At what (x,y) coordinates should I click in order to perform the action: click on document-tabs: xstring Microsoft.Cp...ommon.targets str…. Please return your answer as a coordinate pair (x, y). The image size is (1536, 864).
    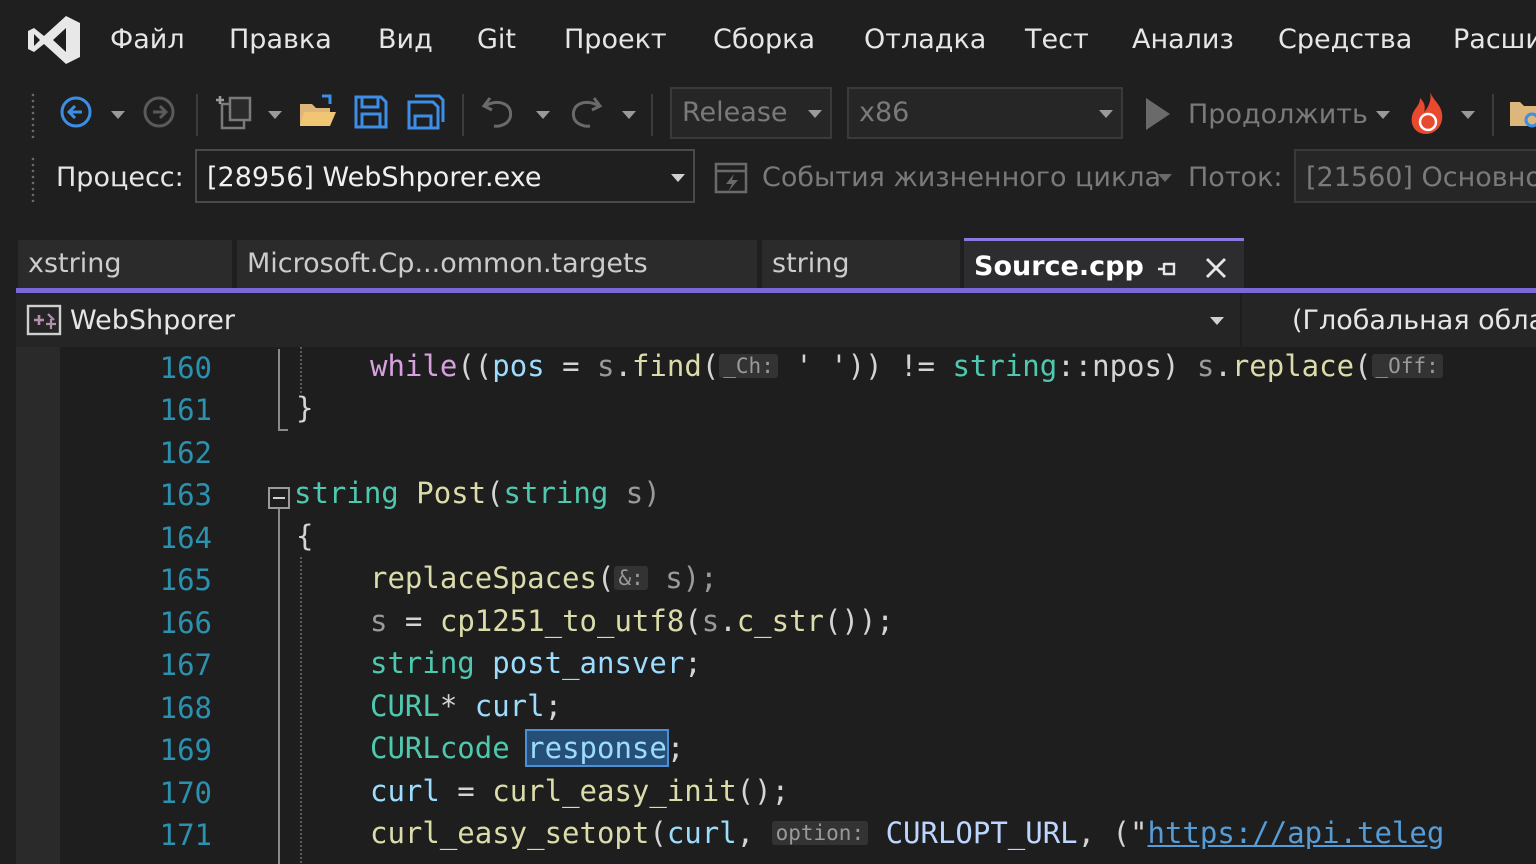
    Looking at the image, I should click on (768, 265).